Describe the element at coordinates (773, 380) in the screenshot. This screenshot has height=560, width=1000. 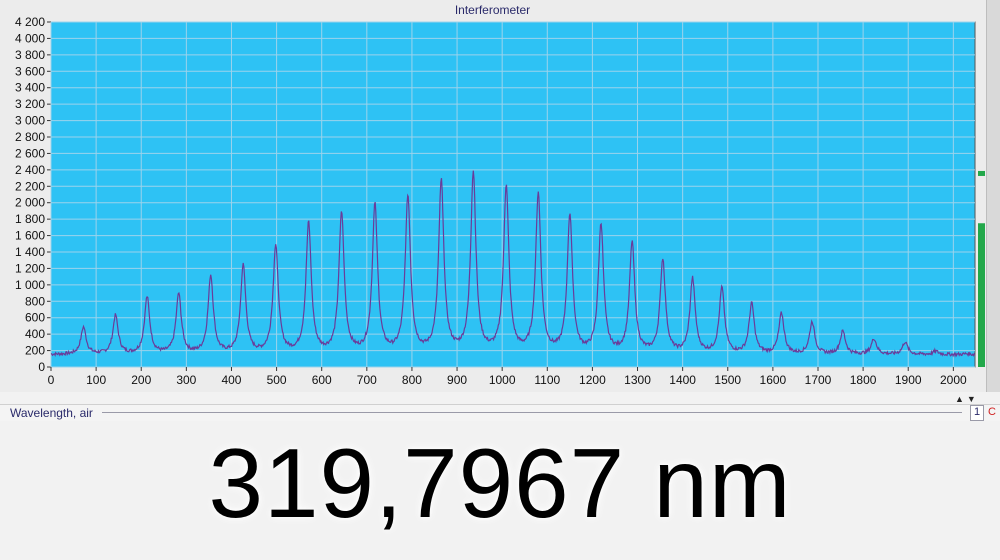
I see `x-tick-label: 1600` at that location.